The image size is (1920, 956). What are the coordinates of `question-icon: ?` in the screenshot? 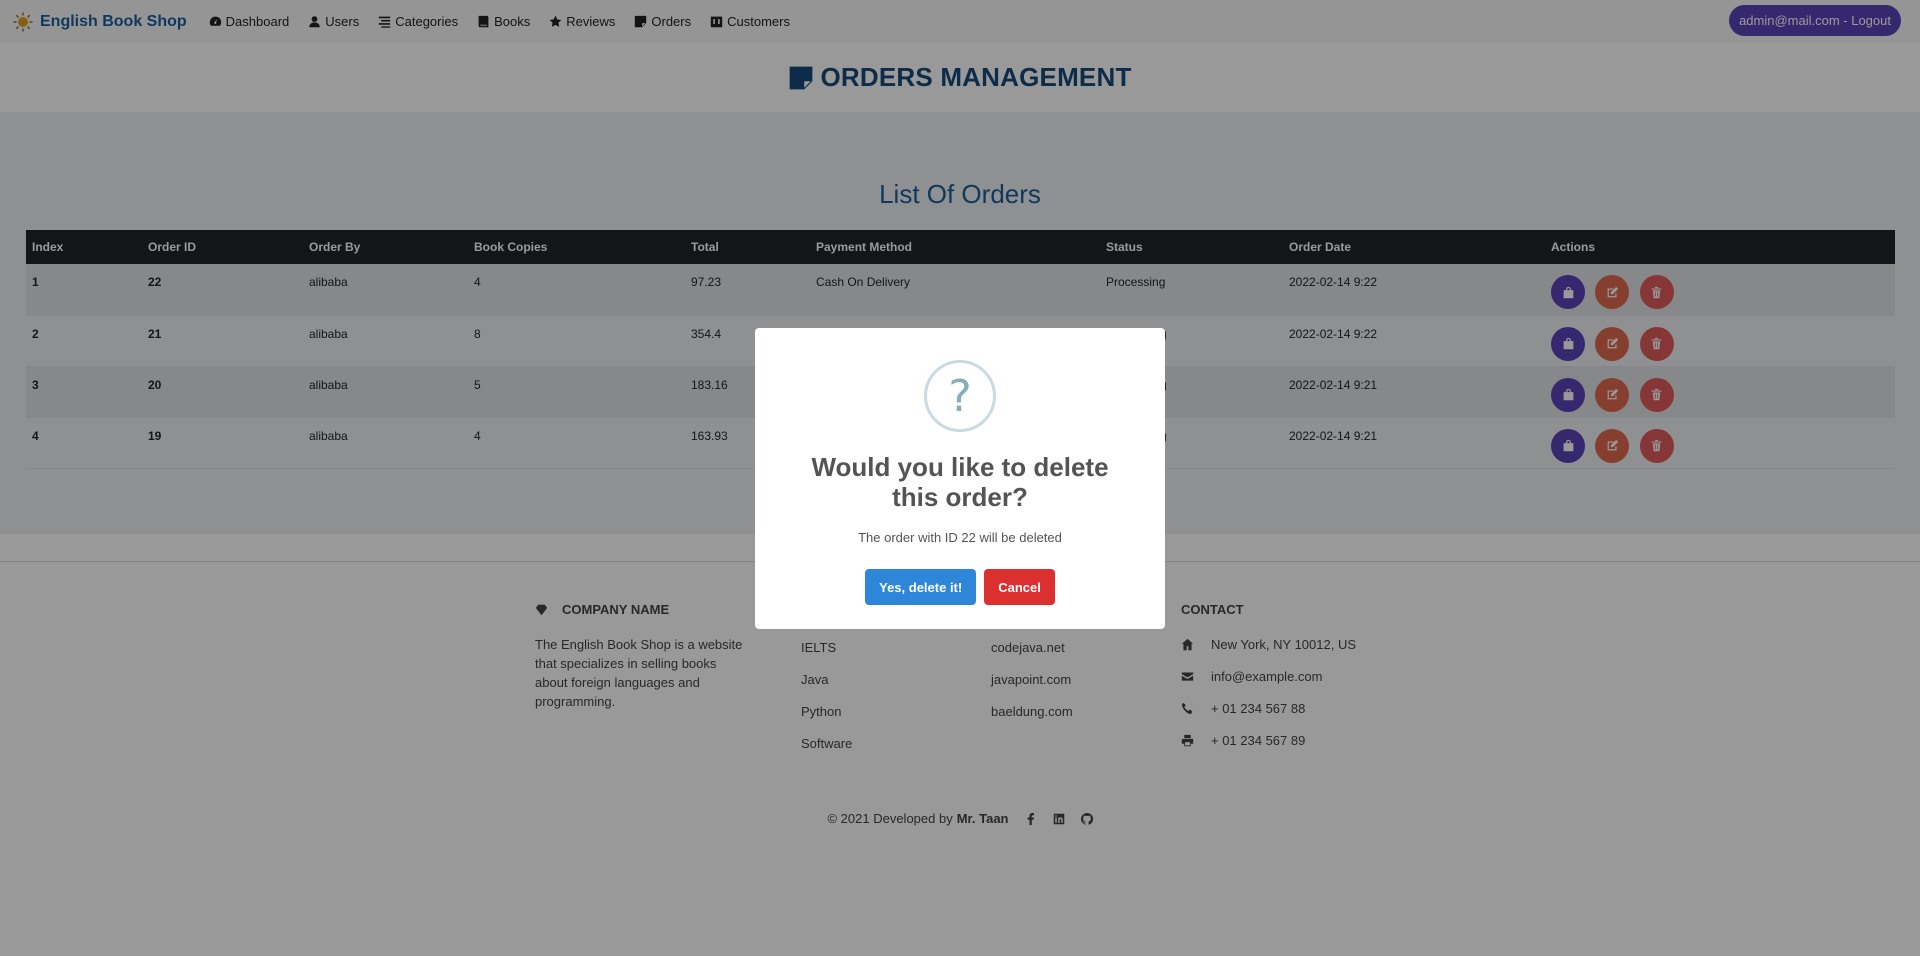 It's located at (960, 396).